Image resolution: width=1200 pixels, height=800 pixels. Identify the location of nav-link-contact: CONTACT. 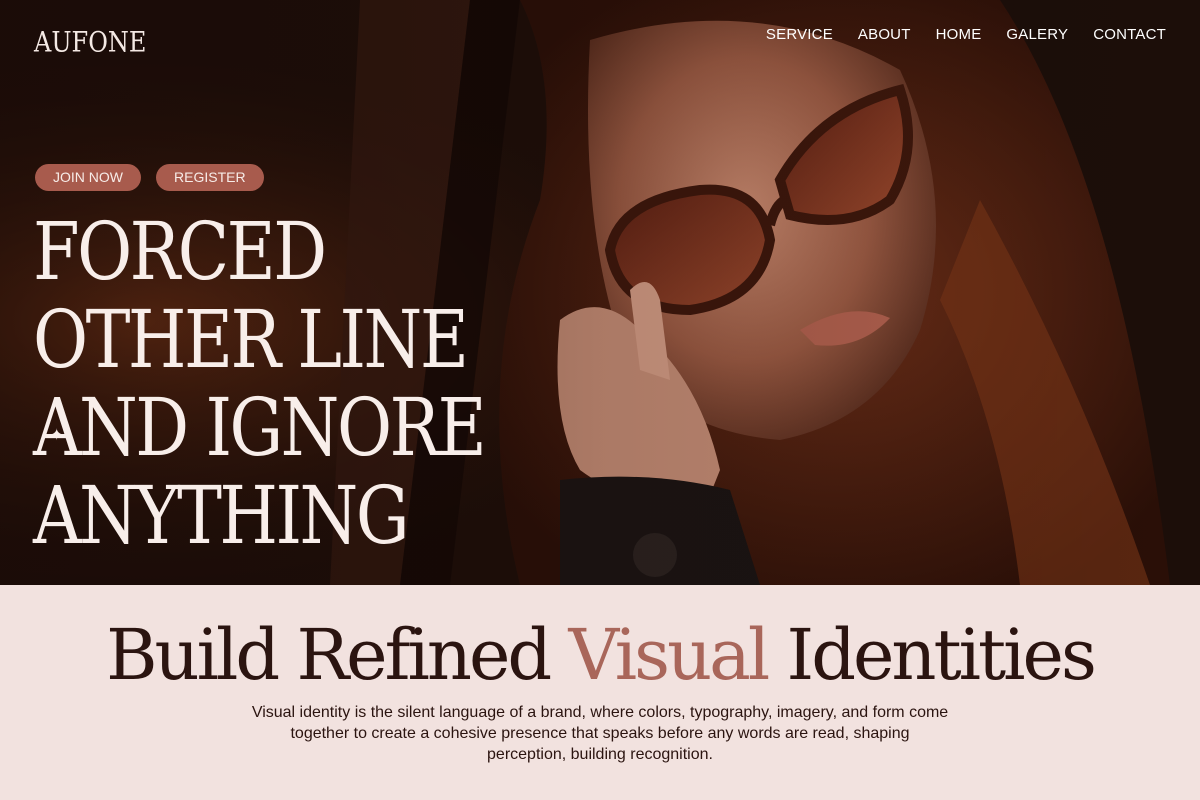
(1129, 34).